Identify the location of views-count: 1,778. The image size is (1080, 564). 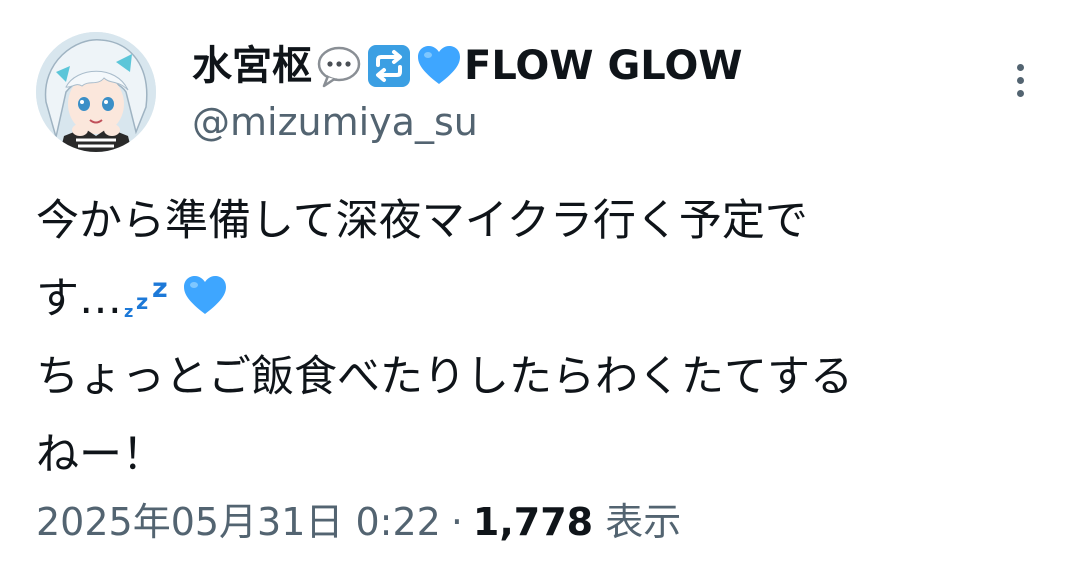
(533, 522).